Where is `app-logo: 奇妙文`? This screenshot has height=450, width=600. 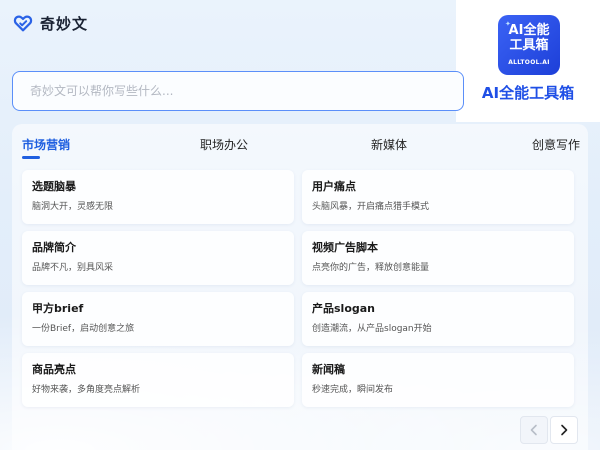
app-logo: 奇妙文 is located at coordinates (50, 23).